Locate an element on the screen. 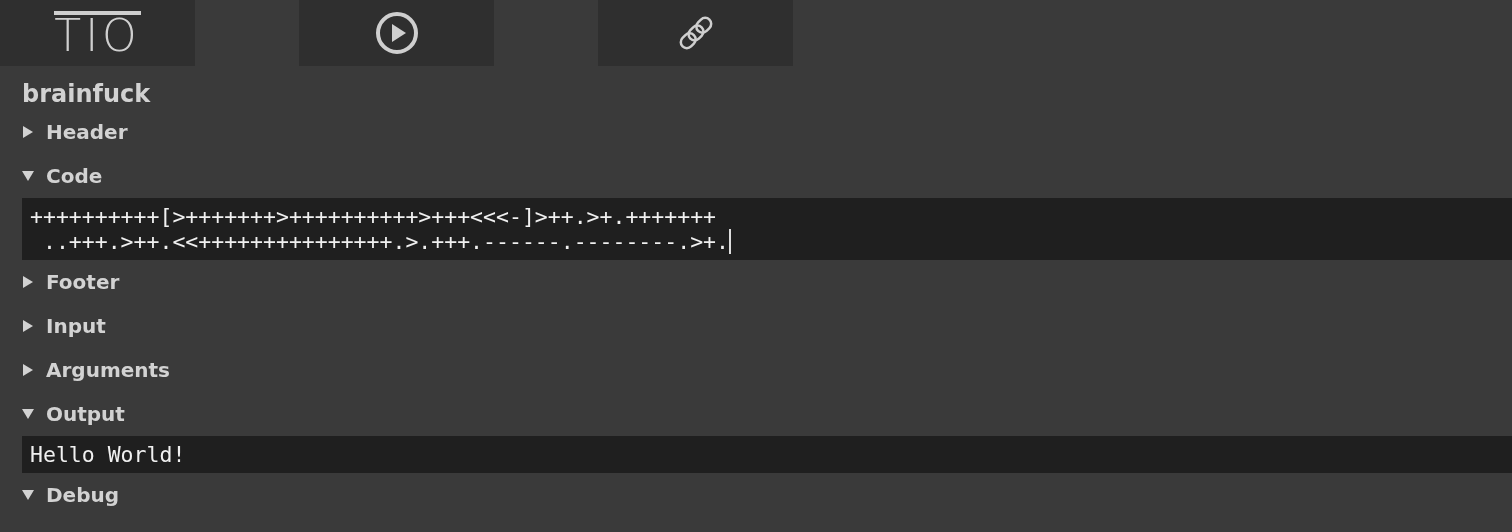  section-header: Debug is located at coordinates (767, 495).